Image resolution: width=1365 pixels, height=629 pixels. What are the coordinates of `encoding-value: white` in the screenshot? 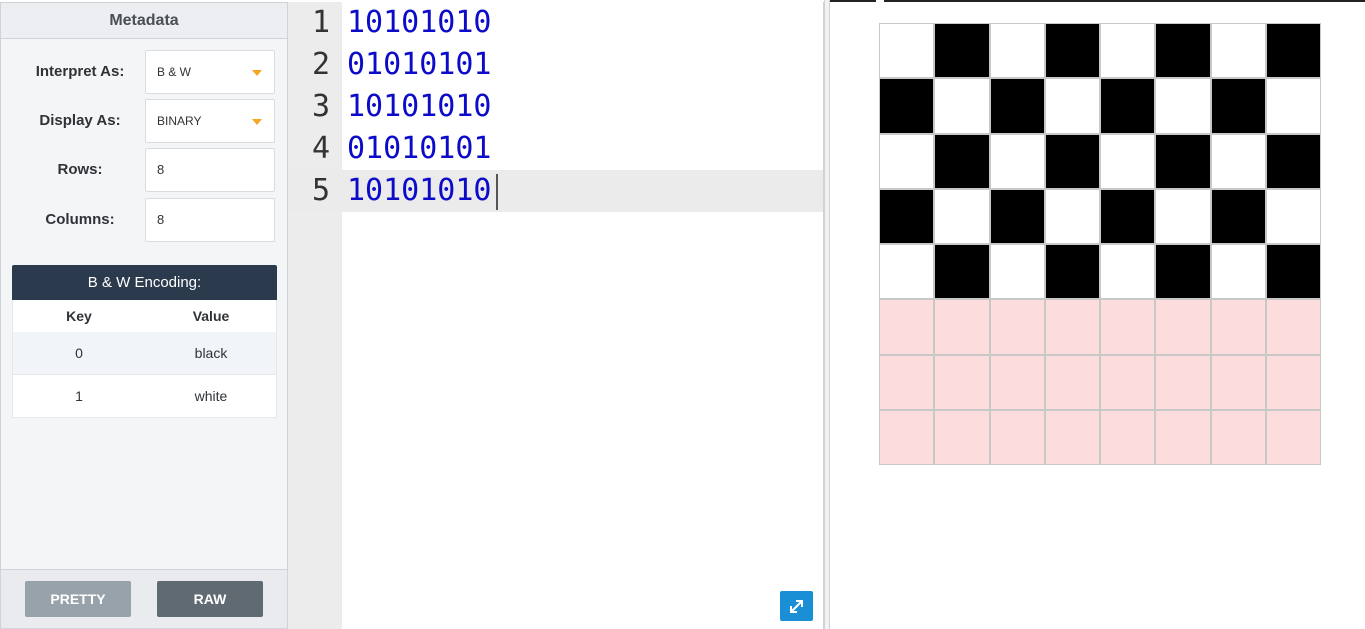 It's located at (211, 396).